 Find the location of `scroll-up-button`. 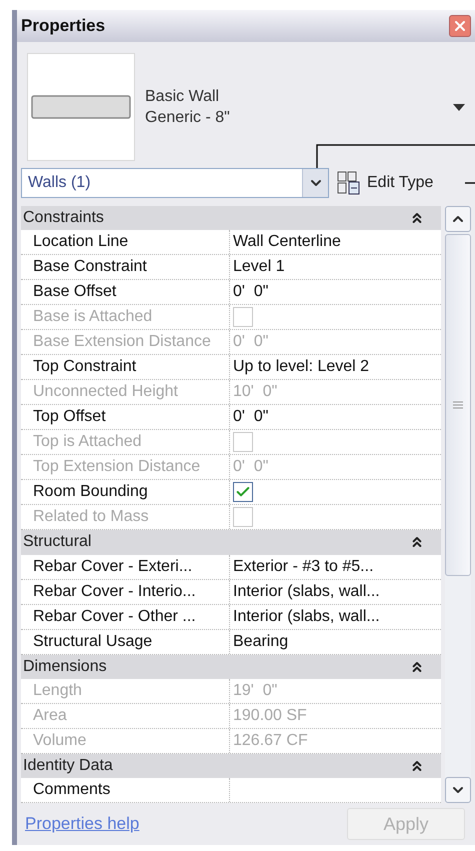

scroll-up-button is located at coordinates (458, 219).